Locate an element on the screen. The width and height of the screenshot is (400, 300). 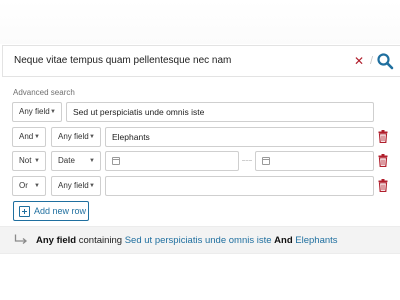
summary-connector: containing is located at coordinates (100, 240).